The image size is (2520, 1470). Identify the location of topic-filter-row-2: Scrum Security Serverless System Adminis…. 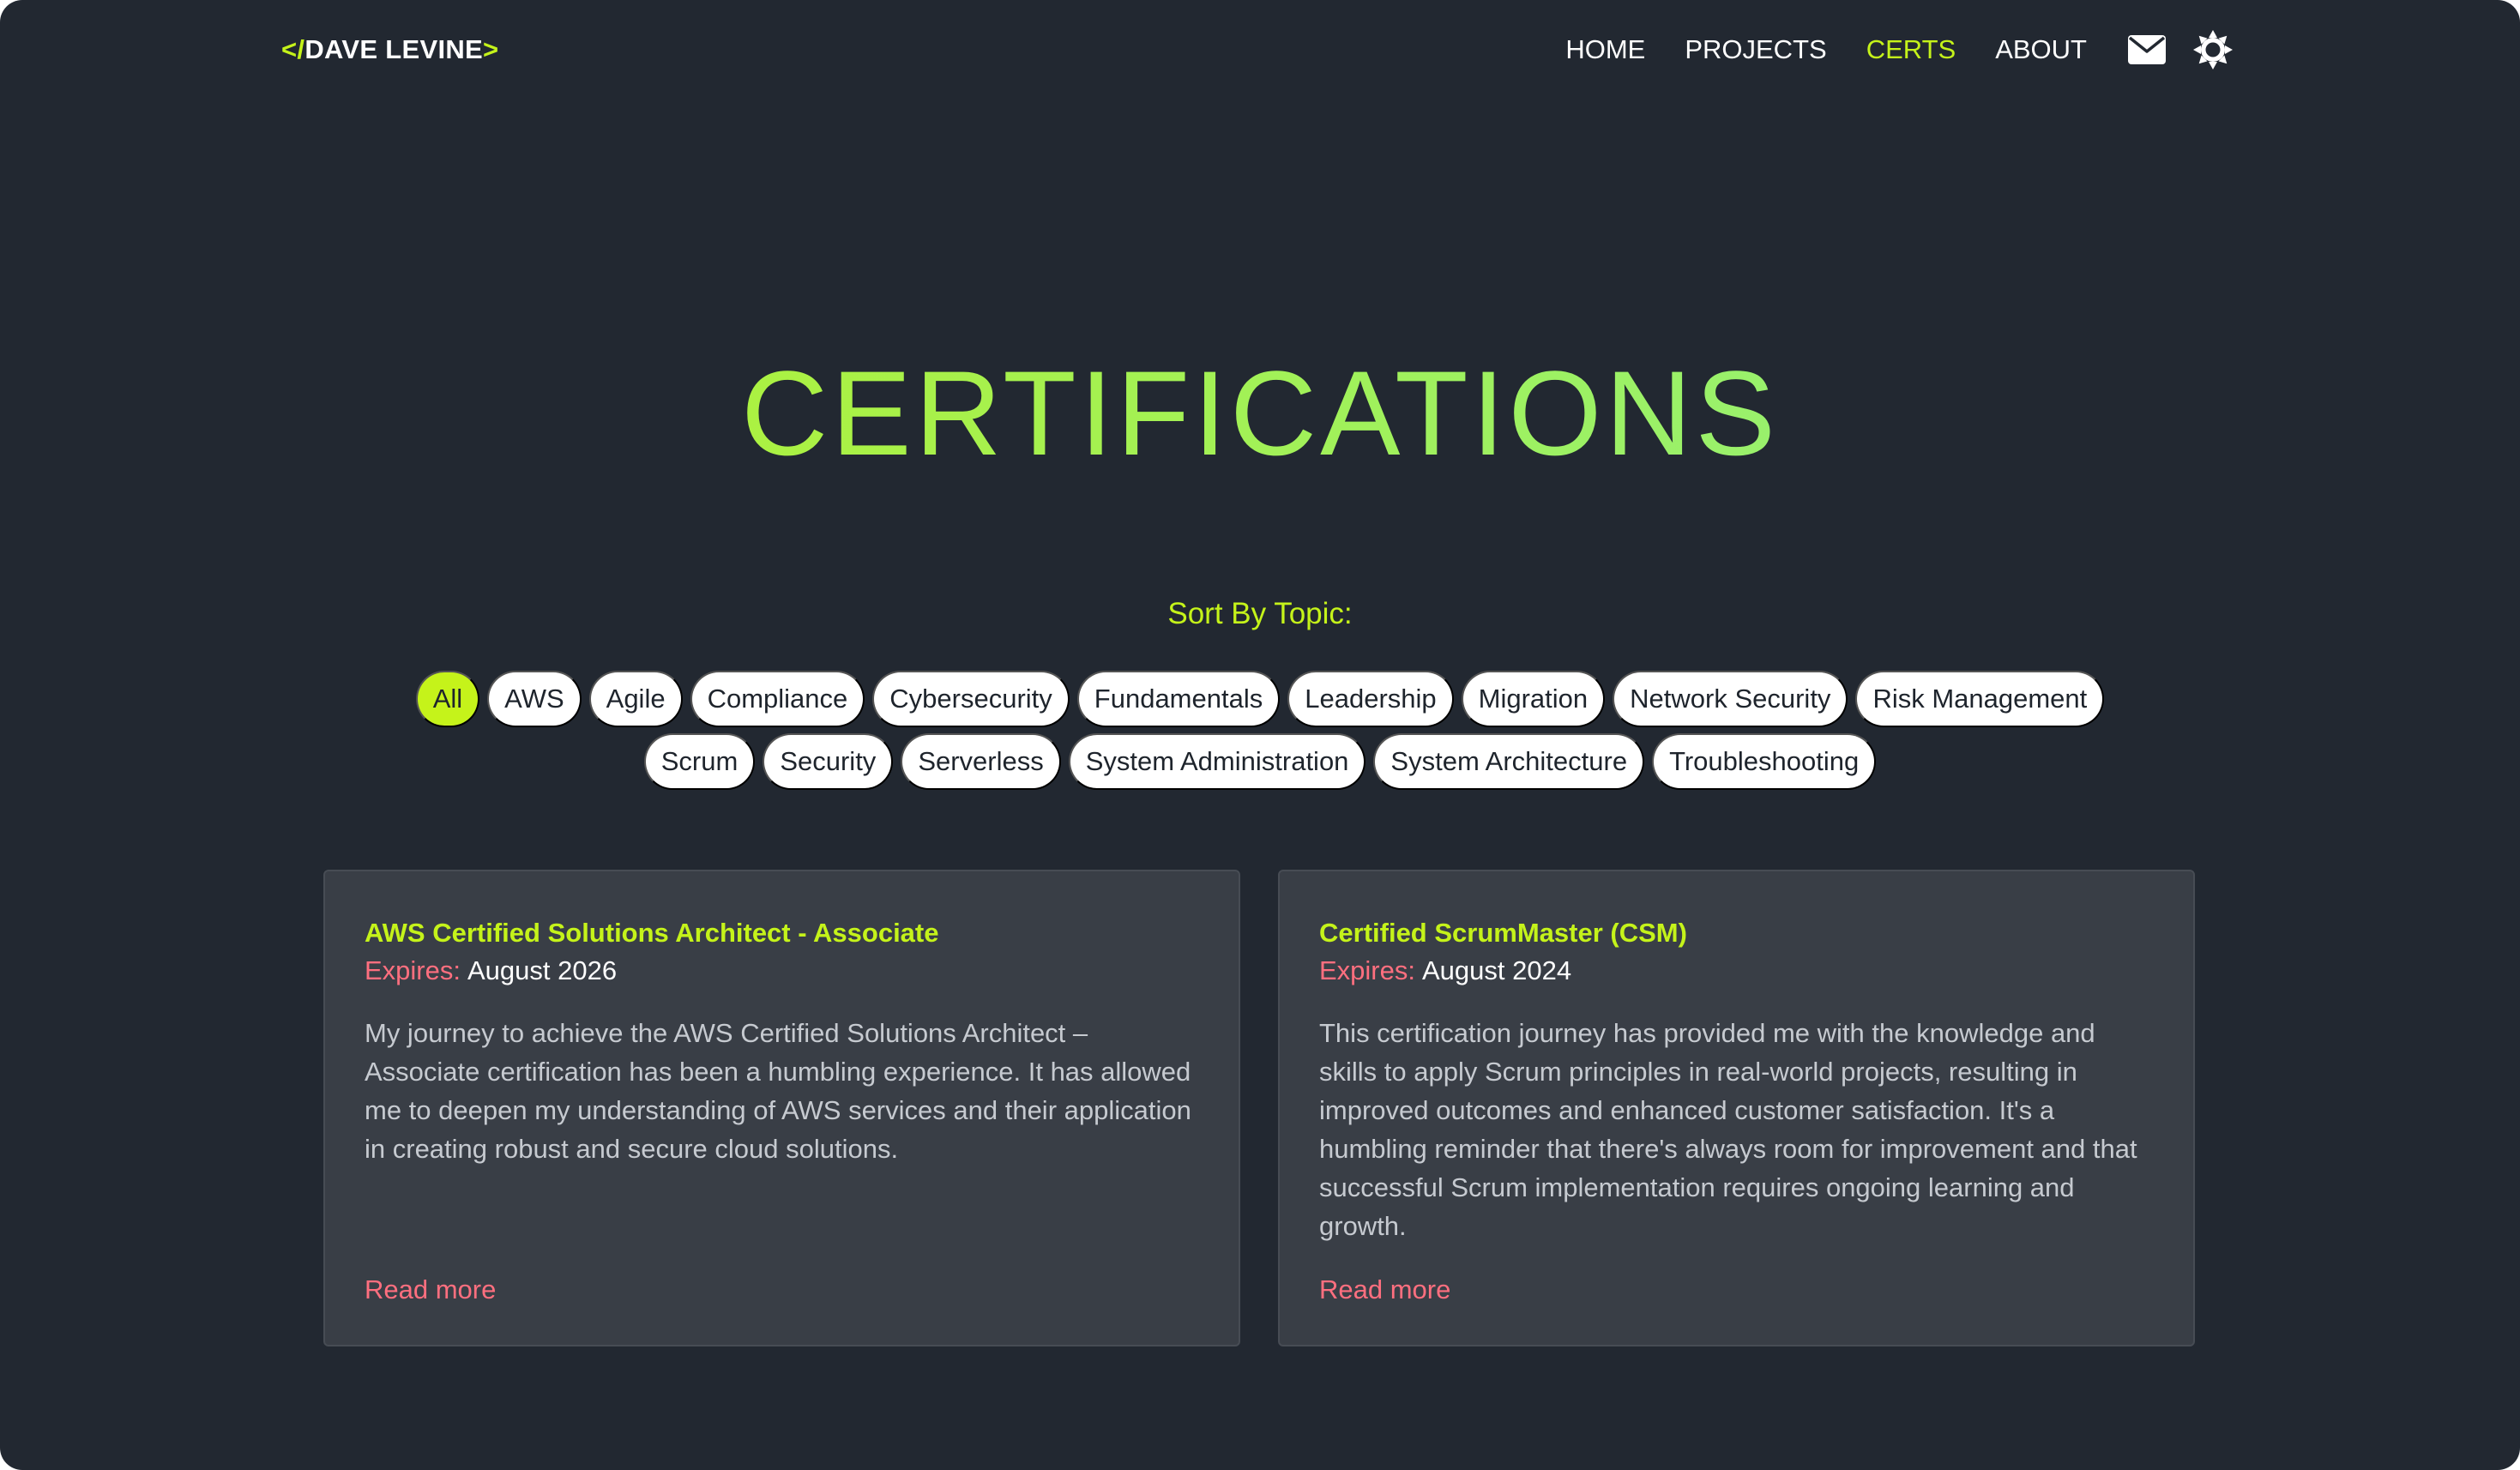
(1260, 761).